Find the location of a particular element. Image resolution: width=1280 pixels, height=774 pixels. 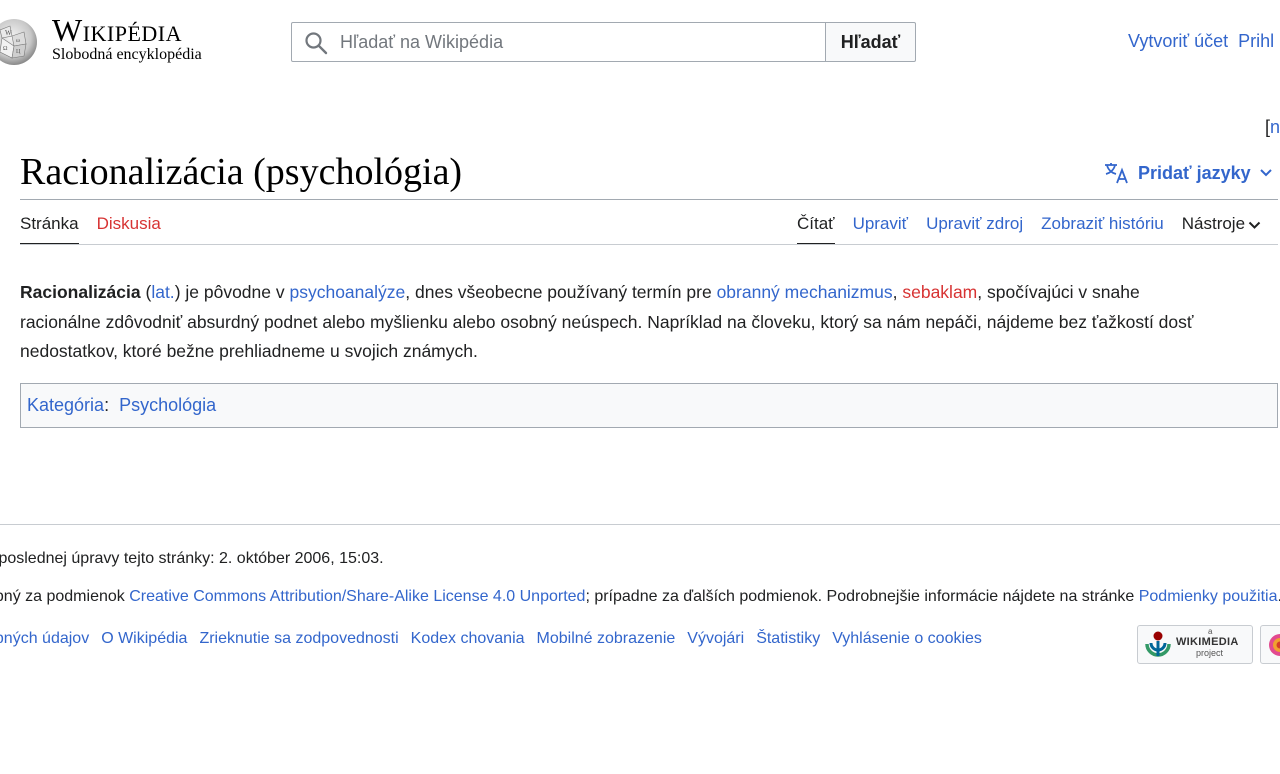

translate-icon is located at coordinates (1116, 173).